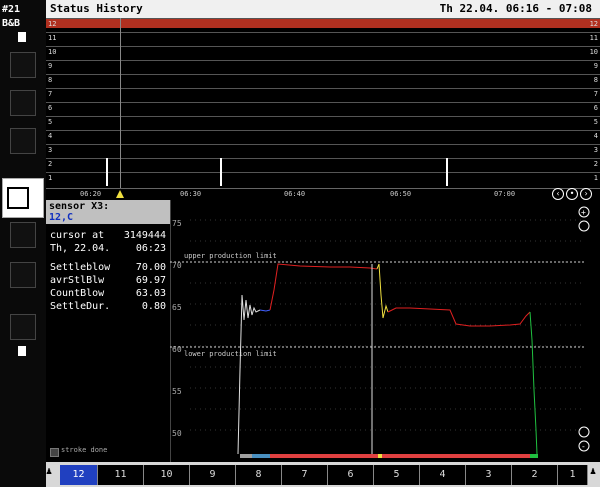  I want to click on calendar-icon, so click(23, 327).